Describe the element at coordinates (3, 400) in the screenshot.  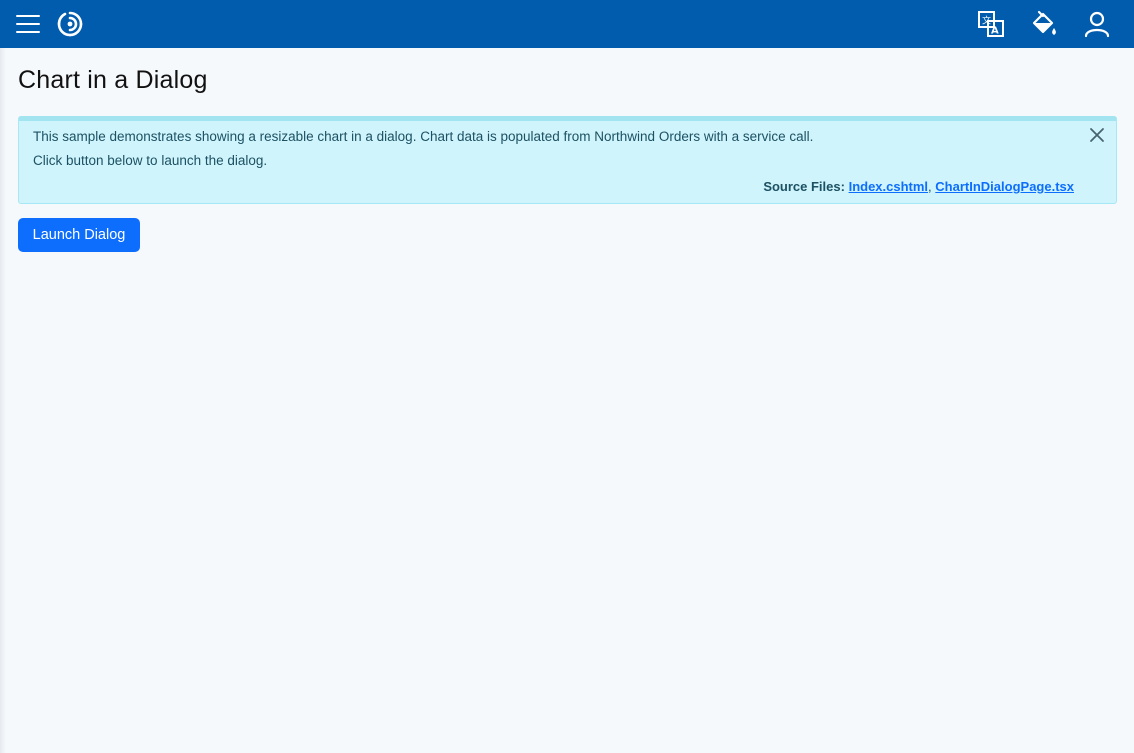
I see `sidebar-shadow` at that location.